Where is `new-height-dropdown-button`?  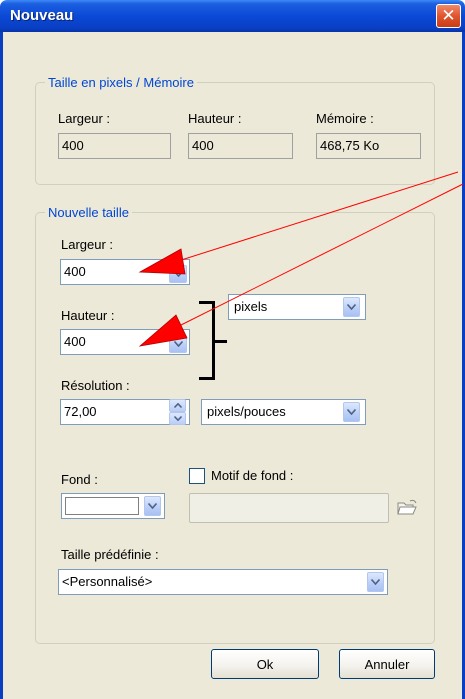 new-height-dropdown-button is located at coordinates (178, 344).